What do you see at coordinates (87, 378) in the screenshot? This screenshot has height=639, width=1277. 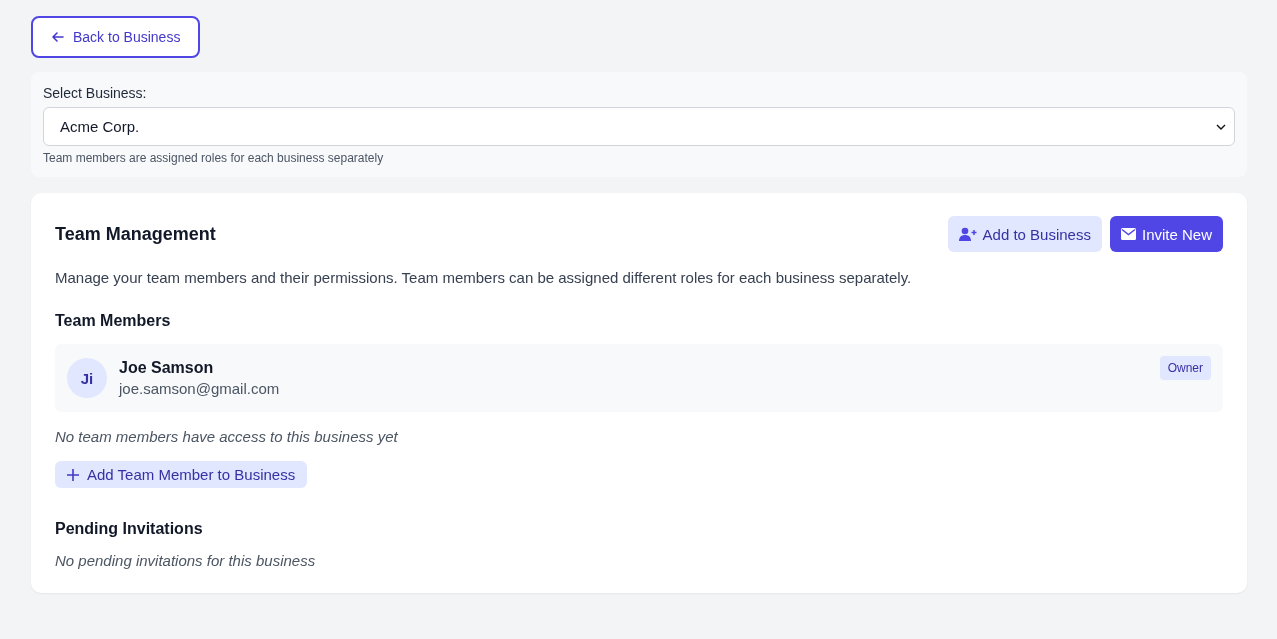 I see `avatar-initials: Ji` at bounding box center [87, 378].